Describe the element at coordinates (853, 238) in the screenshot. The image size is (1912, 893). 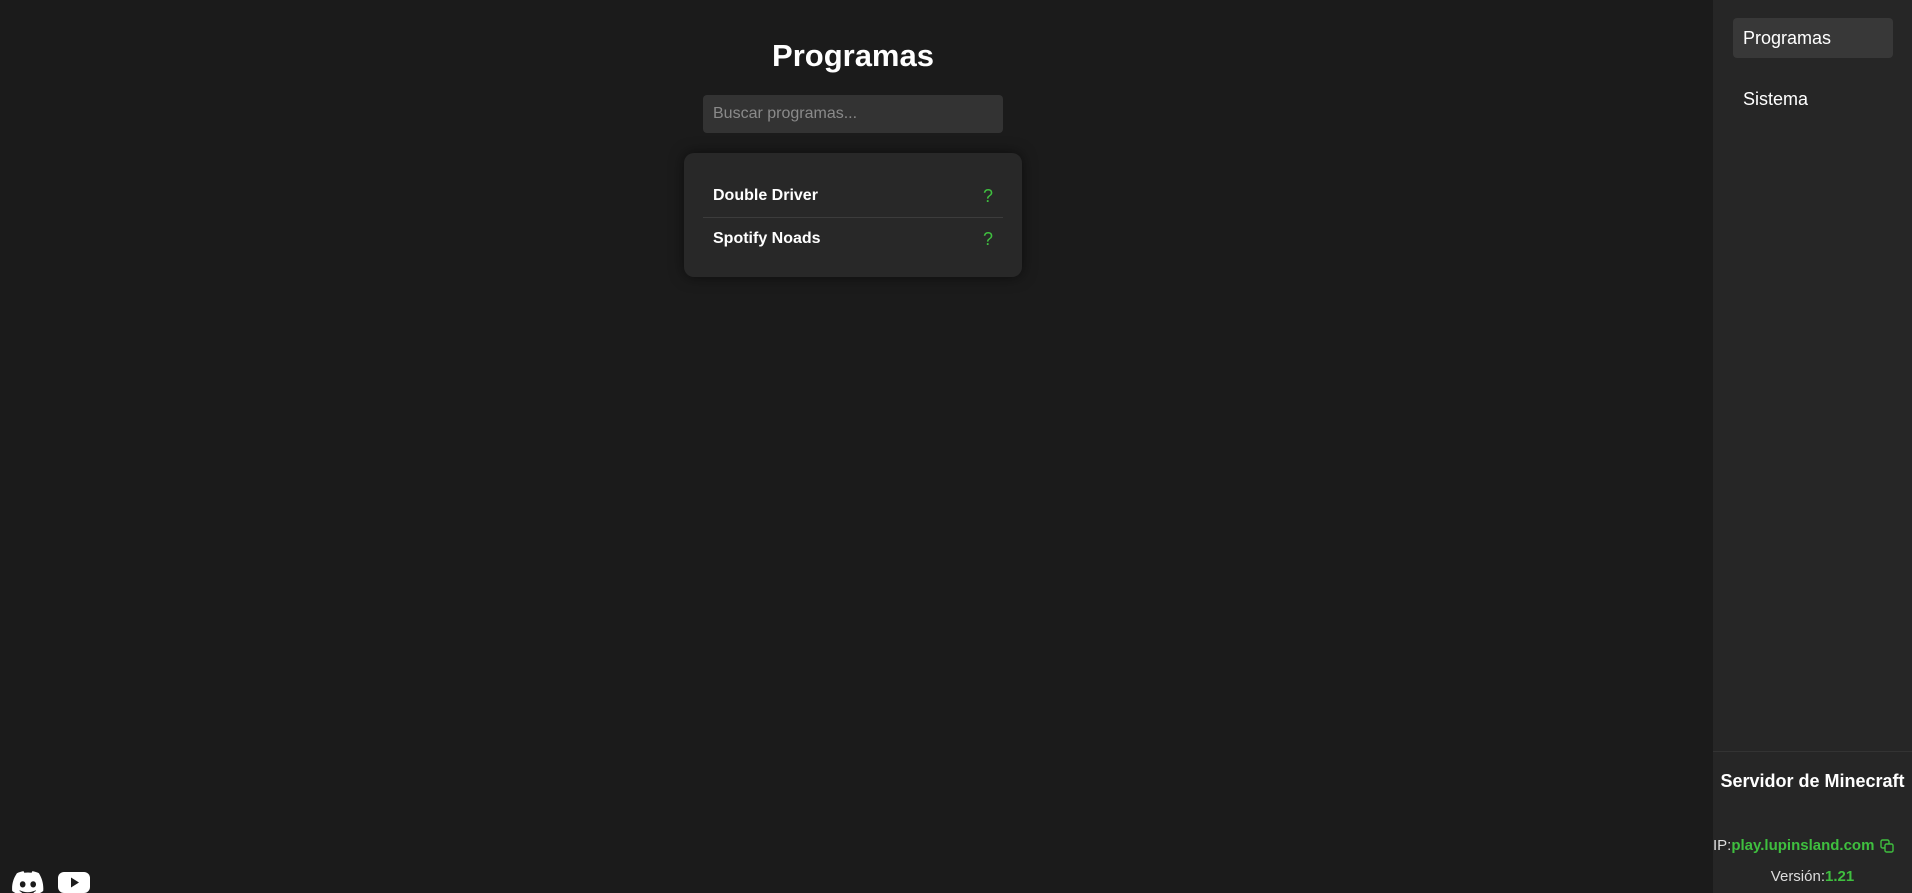
I see `program-item-spotify-noads: Spotify Noads ?` at that location.